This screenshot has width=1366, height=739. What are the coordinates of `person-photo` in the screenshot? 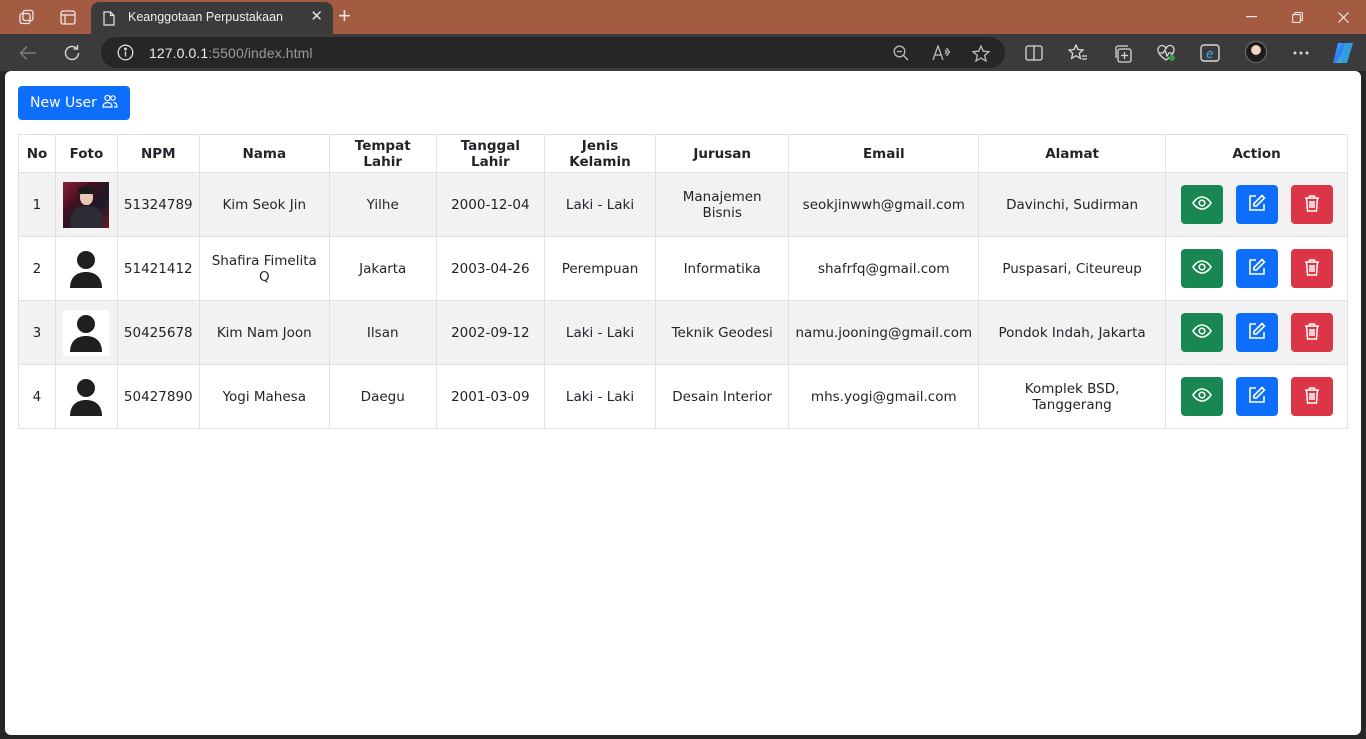 It's located at (86, 204).